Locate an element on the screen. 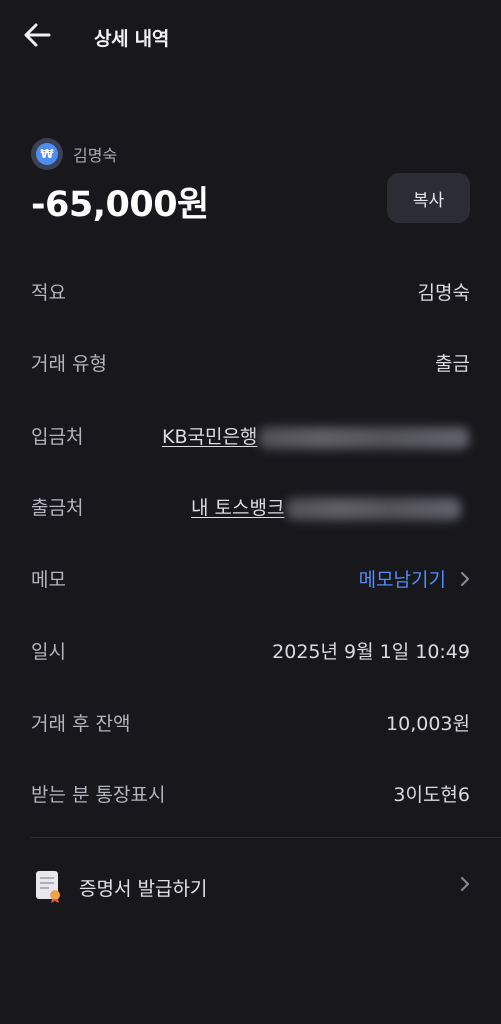 This screenshot has width=501, height=1024. detail-row-summary: 적요 김명숙 is located at coordinates (250, 290).